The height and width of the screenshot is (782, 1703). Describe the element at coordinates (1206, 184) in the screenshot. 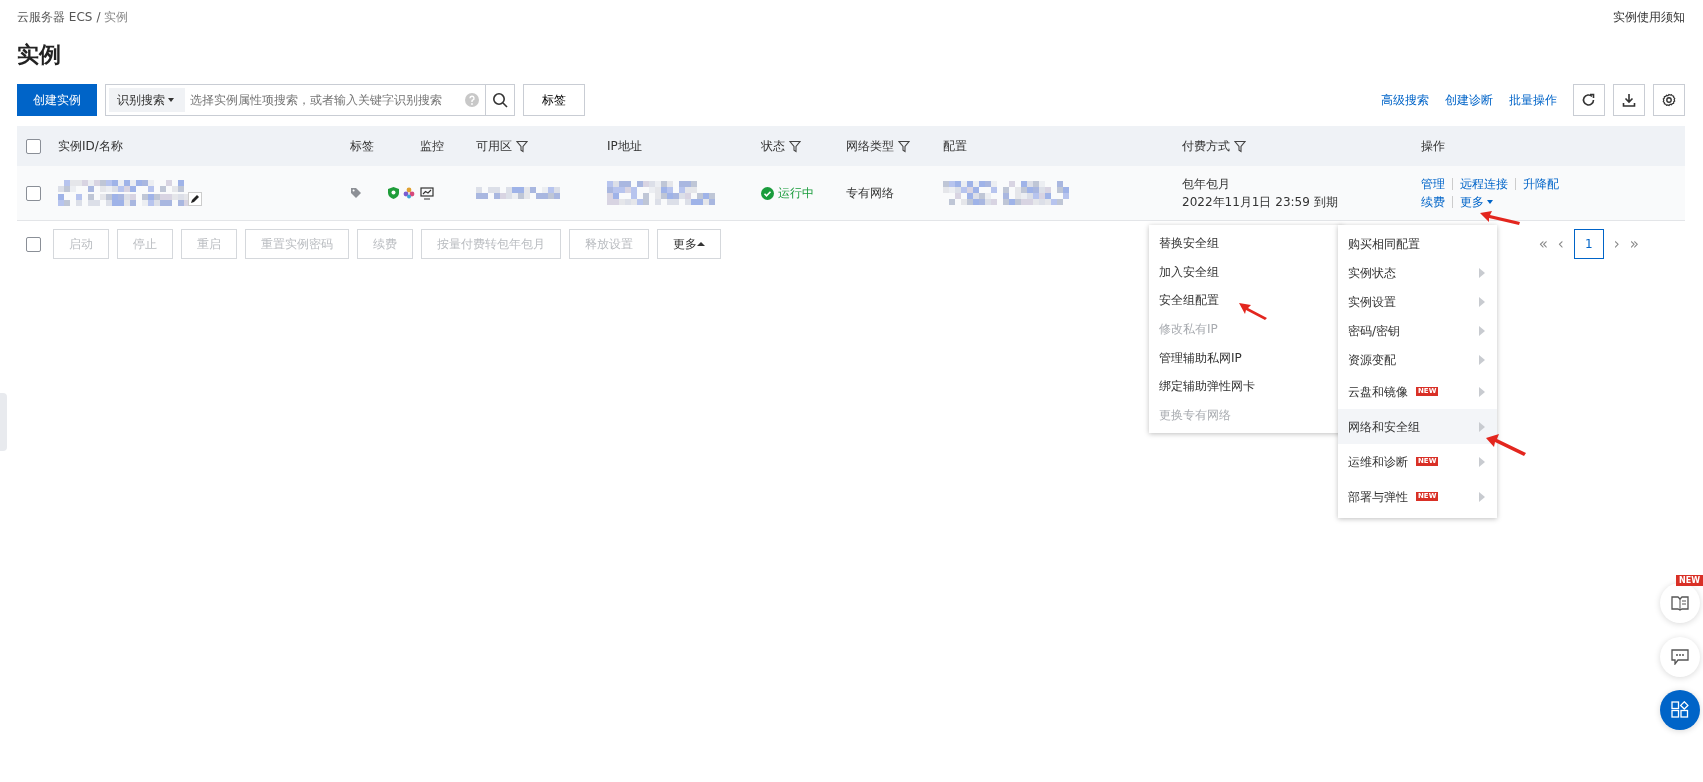

I see `table-cell-text: 包年包月` at that location.